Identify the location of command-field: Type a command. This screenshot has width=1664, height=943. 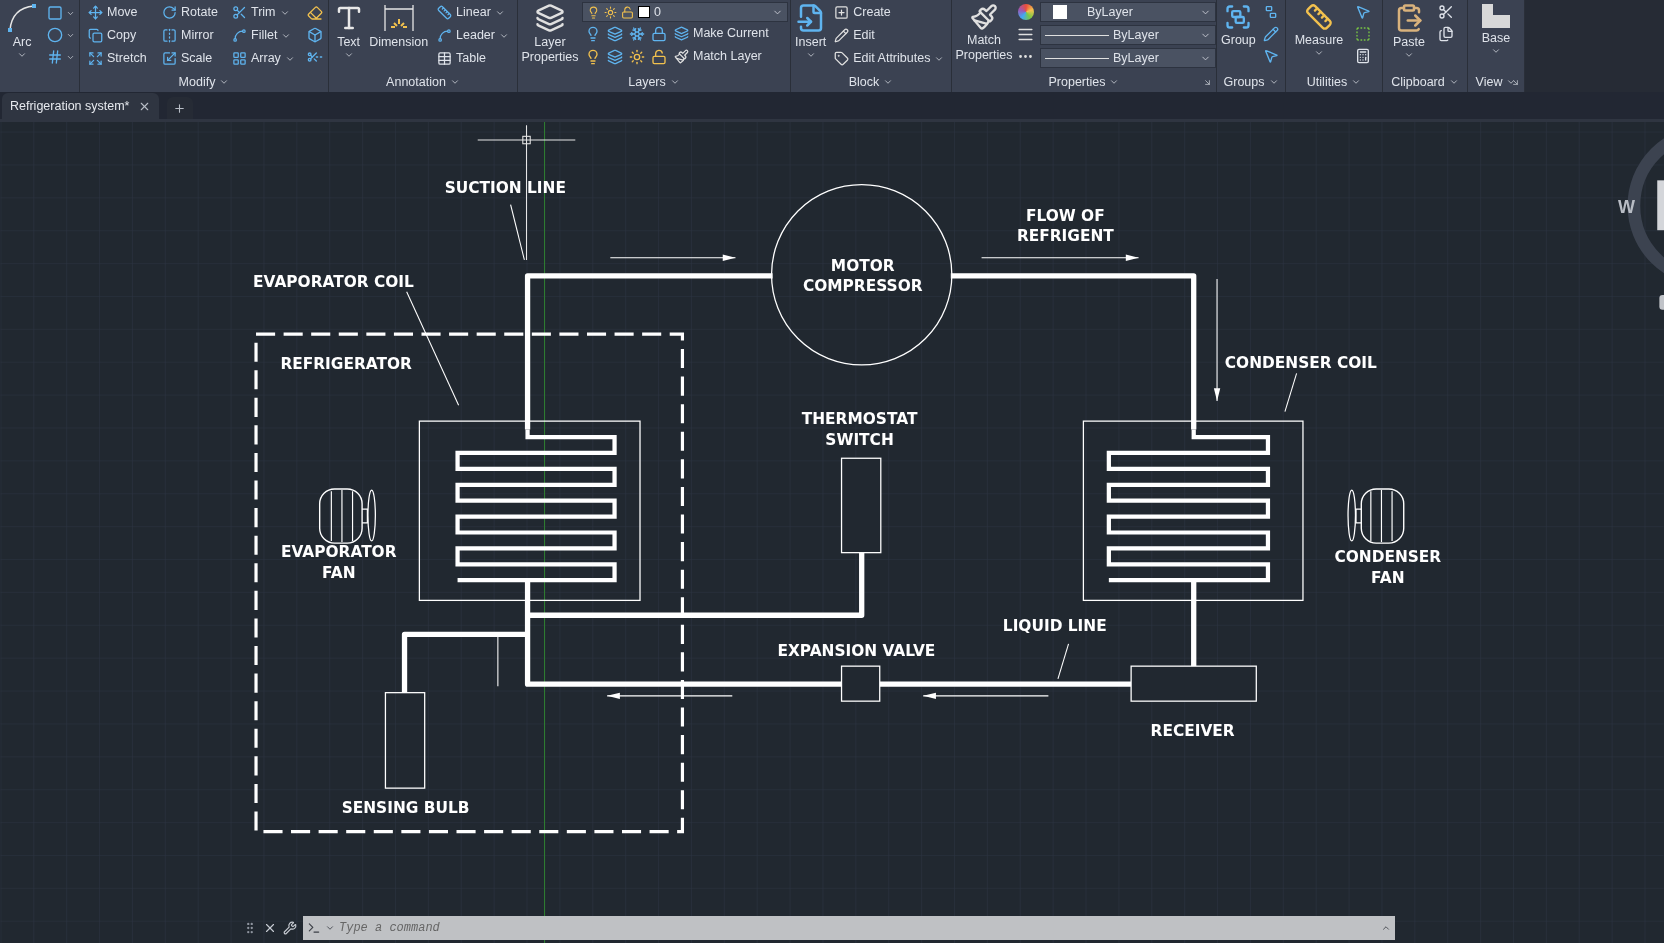
(849, 927).